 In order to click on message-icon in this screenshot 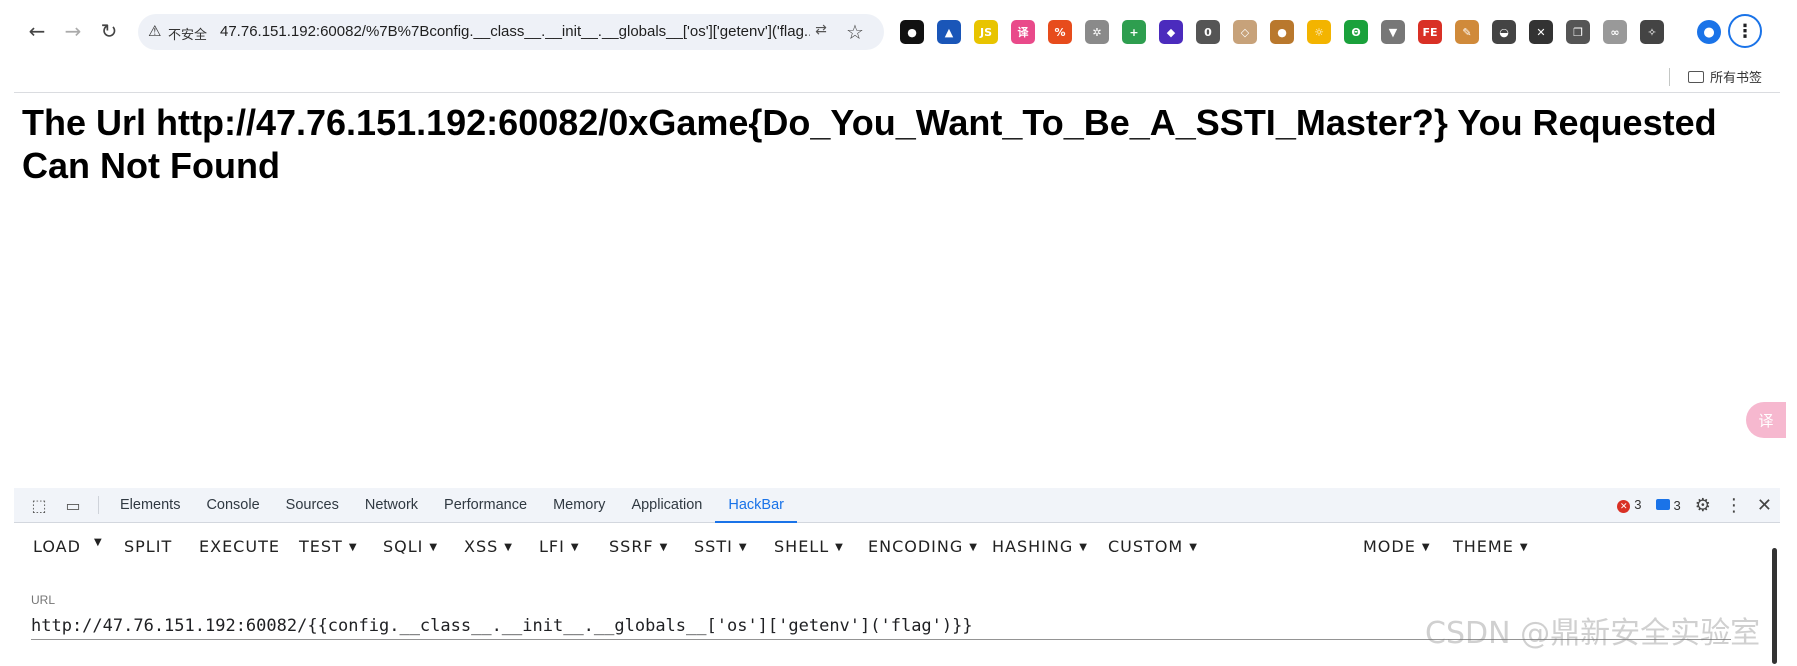, I will do `click(1662, 504)`.